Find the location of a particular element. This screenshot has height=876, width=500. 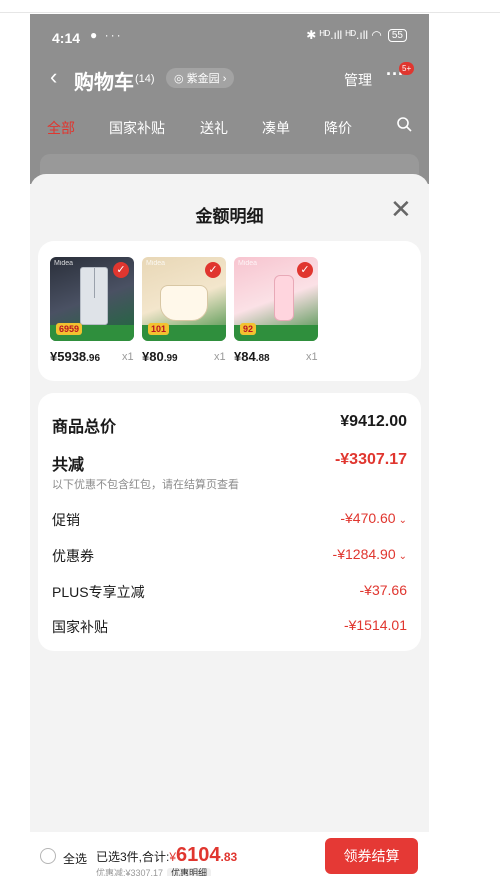

status-bar: 4:14 ● ··· ✱ ᴴᴰ.ıll ᴴᴰ.ıll ◠ 55 is located at coordinates (229, 37).